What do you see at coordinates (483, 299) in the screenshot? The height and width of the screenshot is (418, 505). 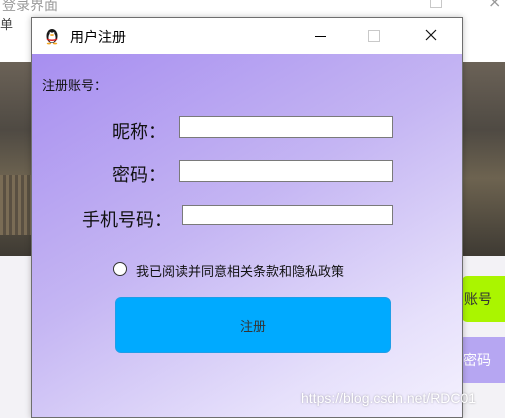 I see `background-account-button: 账号` at bounding box center [483, 299].